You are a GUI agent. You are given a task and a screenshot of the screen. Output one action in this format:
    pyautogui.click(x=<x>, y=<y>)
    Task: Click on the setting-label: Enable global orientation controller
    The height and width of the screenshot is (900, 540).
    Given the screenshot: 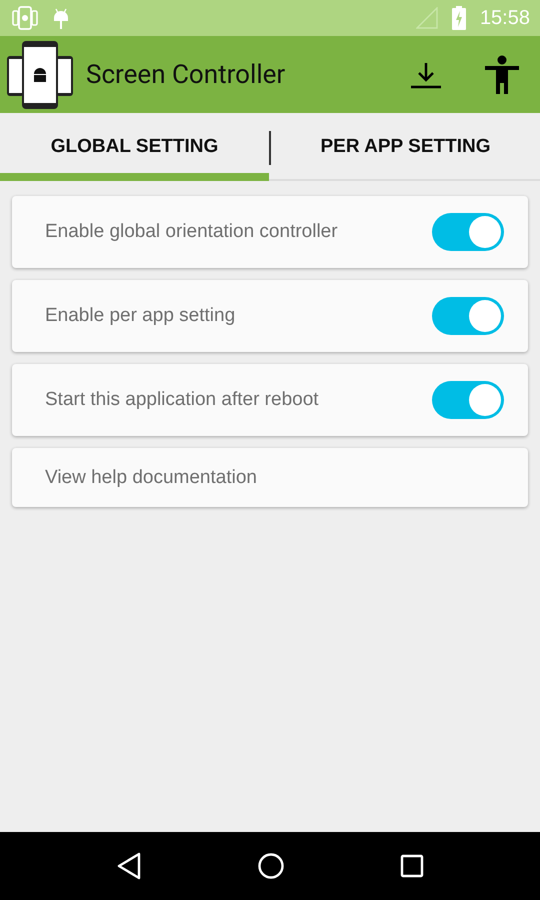 What is the action you would take?
    pyautogui.click(x=192, y=232)
    